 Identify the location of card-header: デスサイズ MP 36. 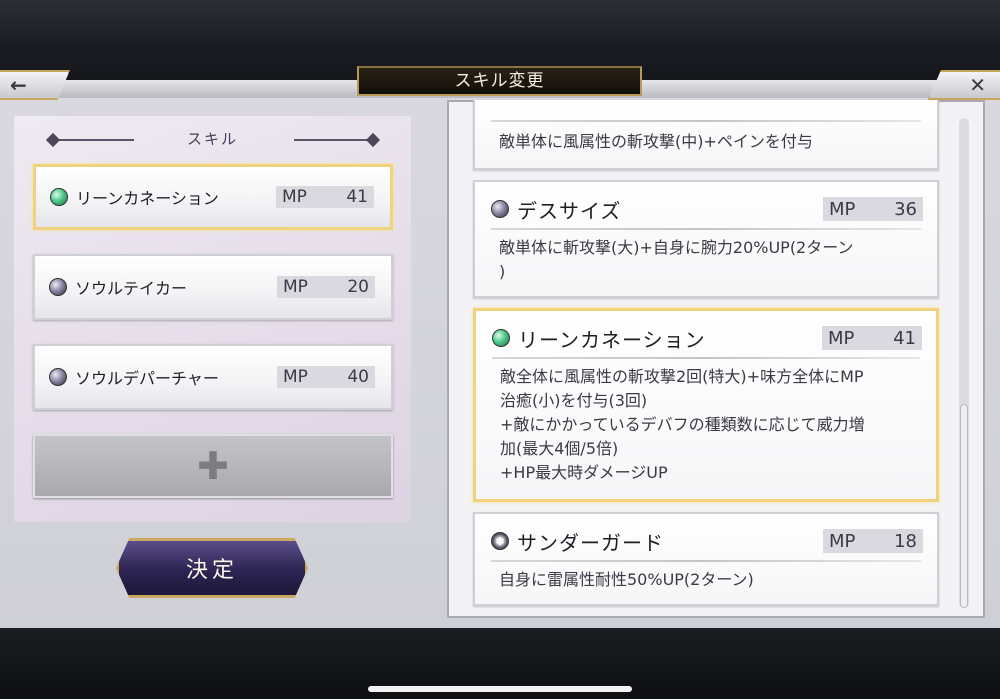
(707, 209).